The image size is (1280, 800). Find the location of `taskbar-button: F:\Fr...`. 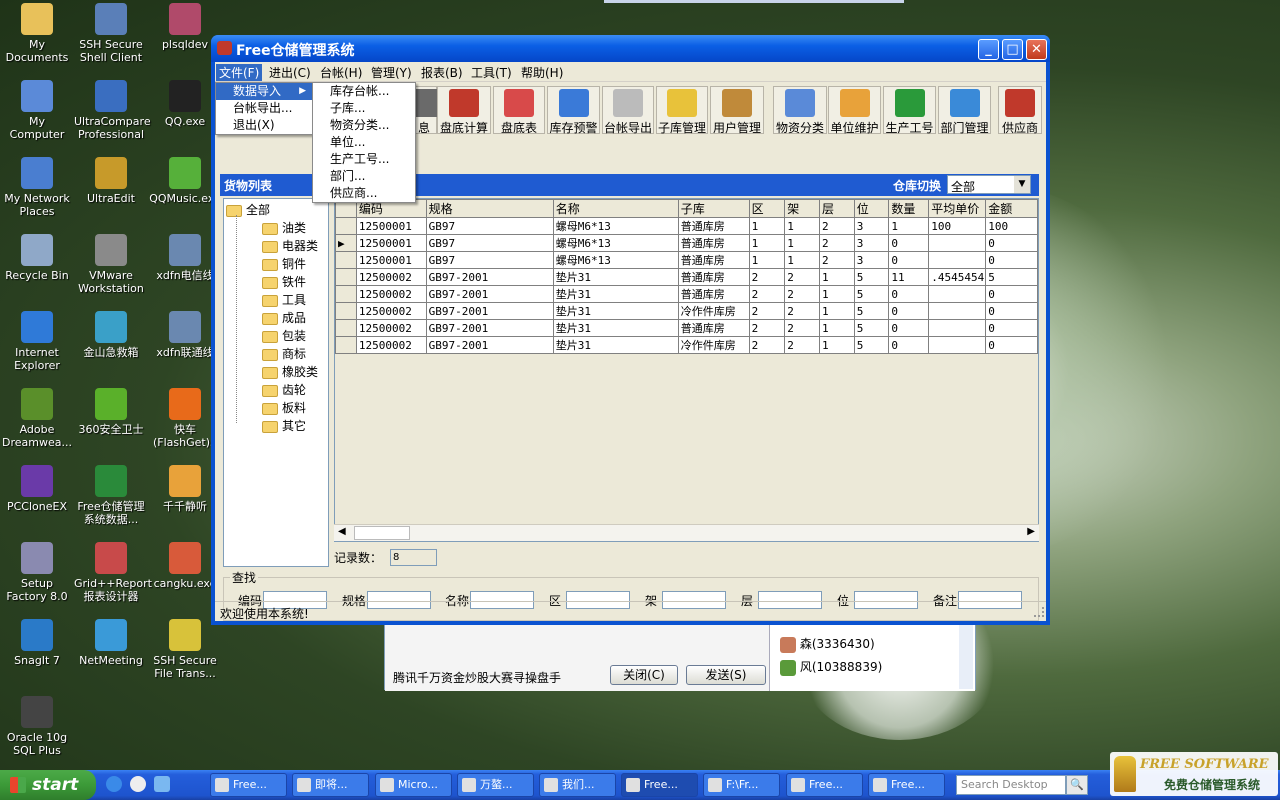

taskbar-button: F:\Fr... is located at coordinates (741, 785).